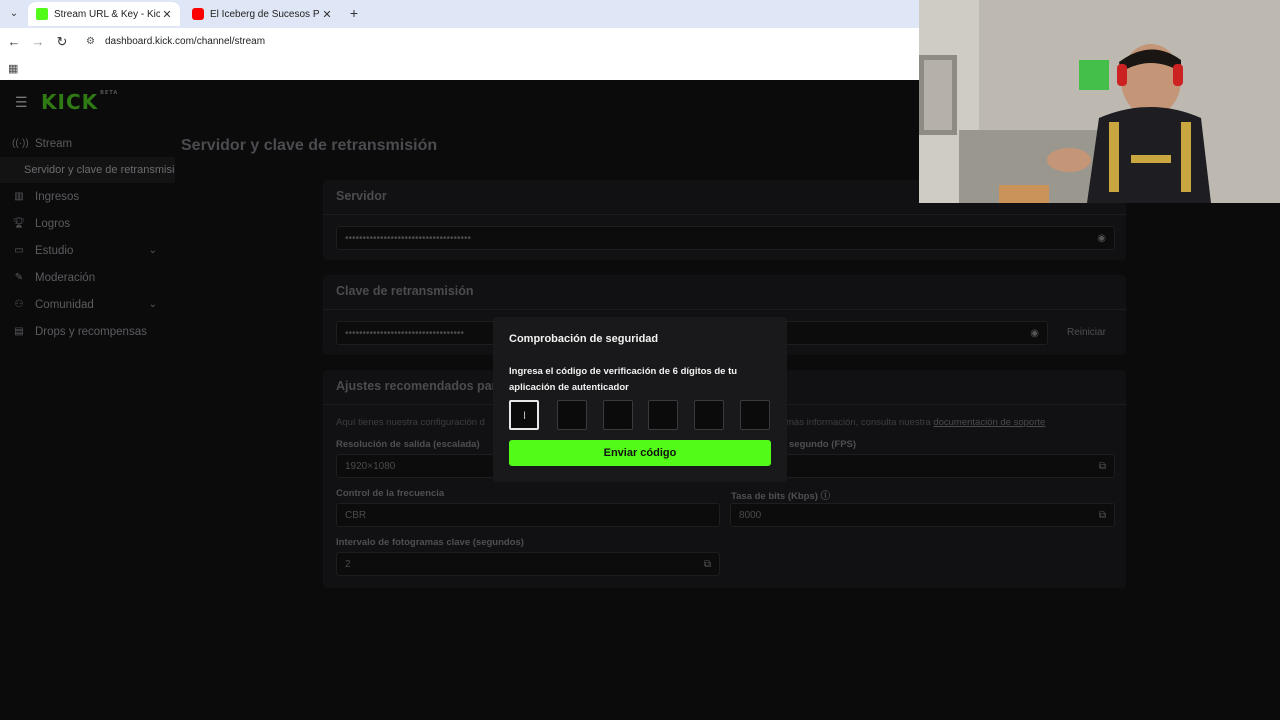  What do you see at coordinates (19, 277) in the screenshot?
I see `wrench-icon: ✎` at bounding box center [19, 277].